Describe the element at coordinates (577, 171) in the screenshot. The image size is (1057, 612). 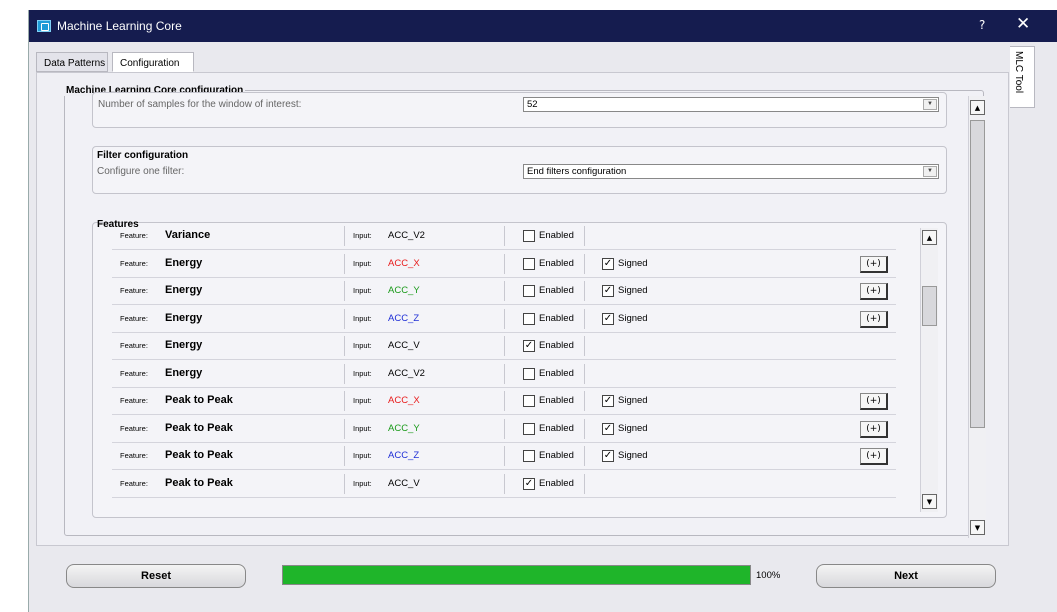
I see `filter-value: End filters configuration` at that location.